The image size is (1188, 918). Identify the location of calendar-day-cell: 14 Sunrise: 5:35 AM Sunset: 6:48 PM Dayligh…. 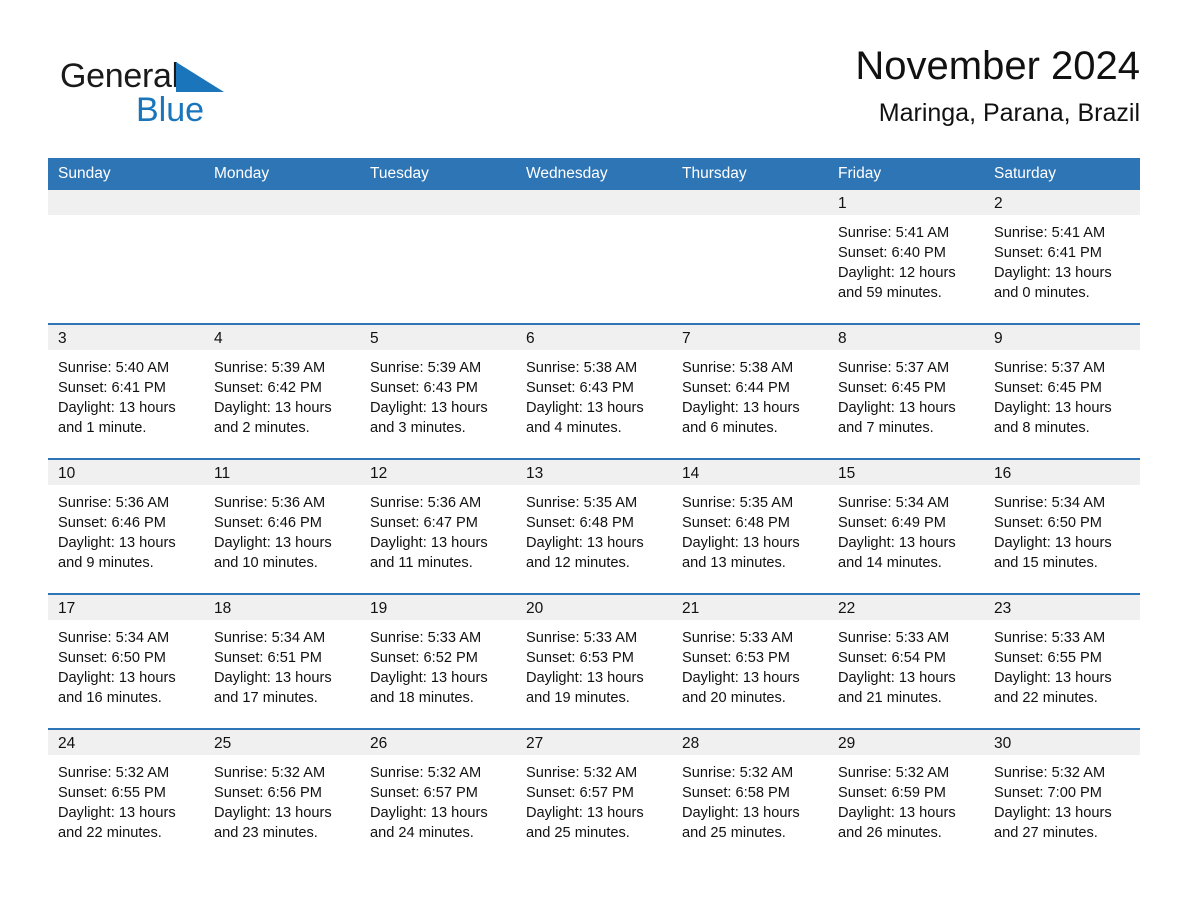
(750, 526).